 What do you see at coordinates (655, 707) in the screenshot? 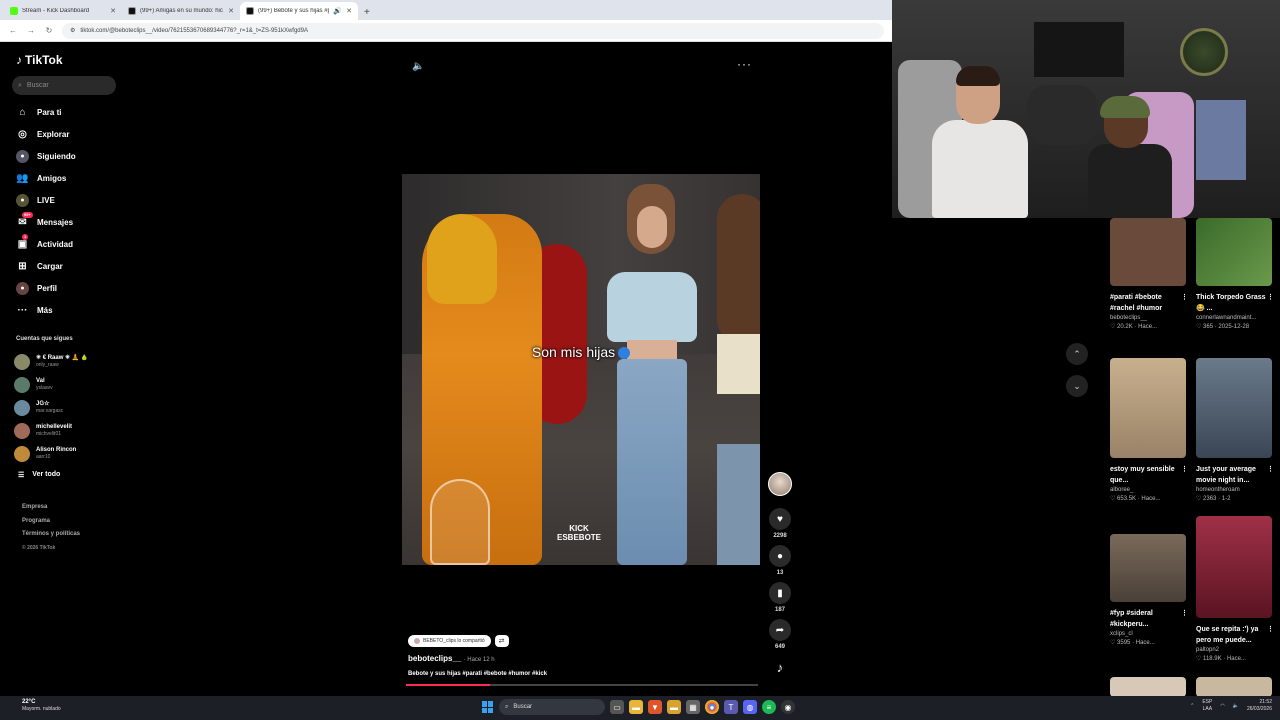
I see `brave-browser-icon: ▼` at bounding box center [655, 707].